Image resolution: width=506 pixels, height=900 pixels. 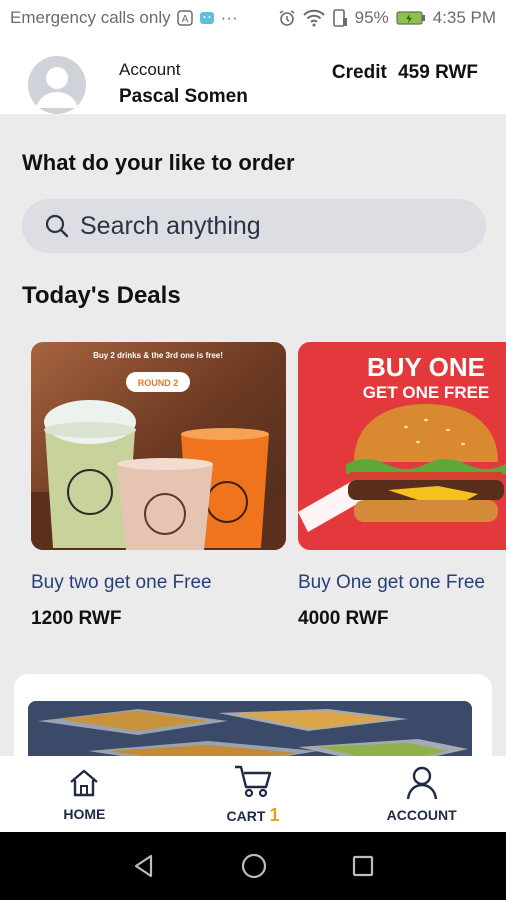 I want to click on category-card, so click(x=253, y=715).